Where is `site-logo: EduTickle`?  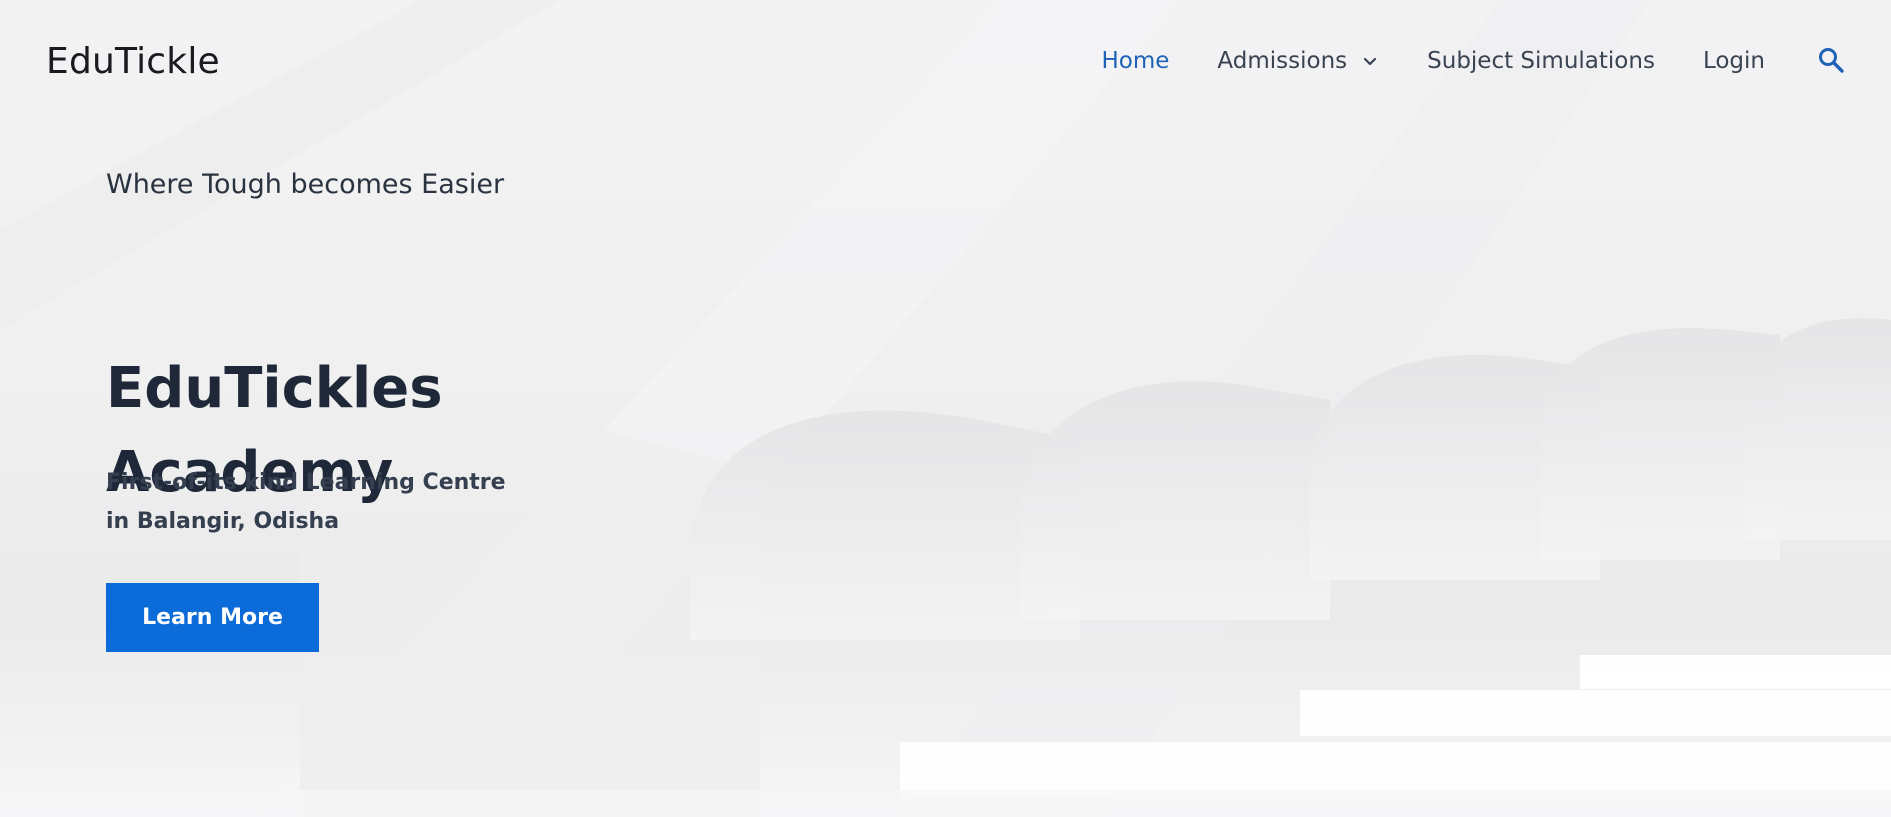
site-logo: EduTickle is located at coordinates (133, 62).